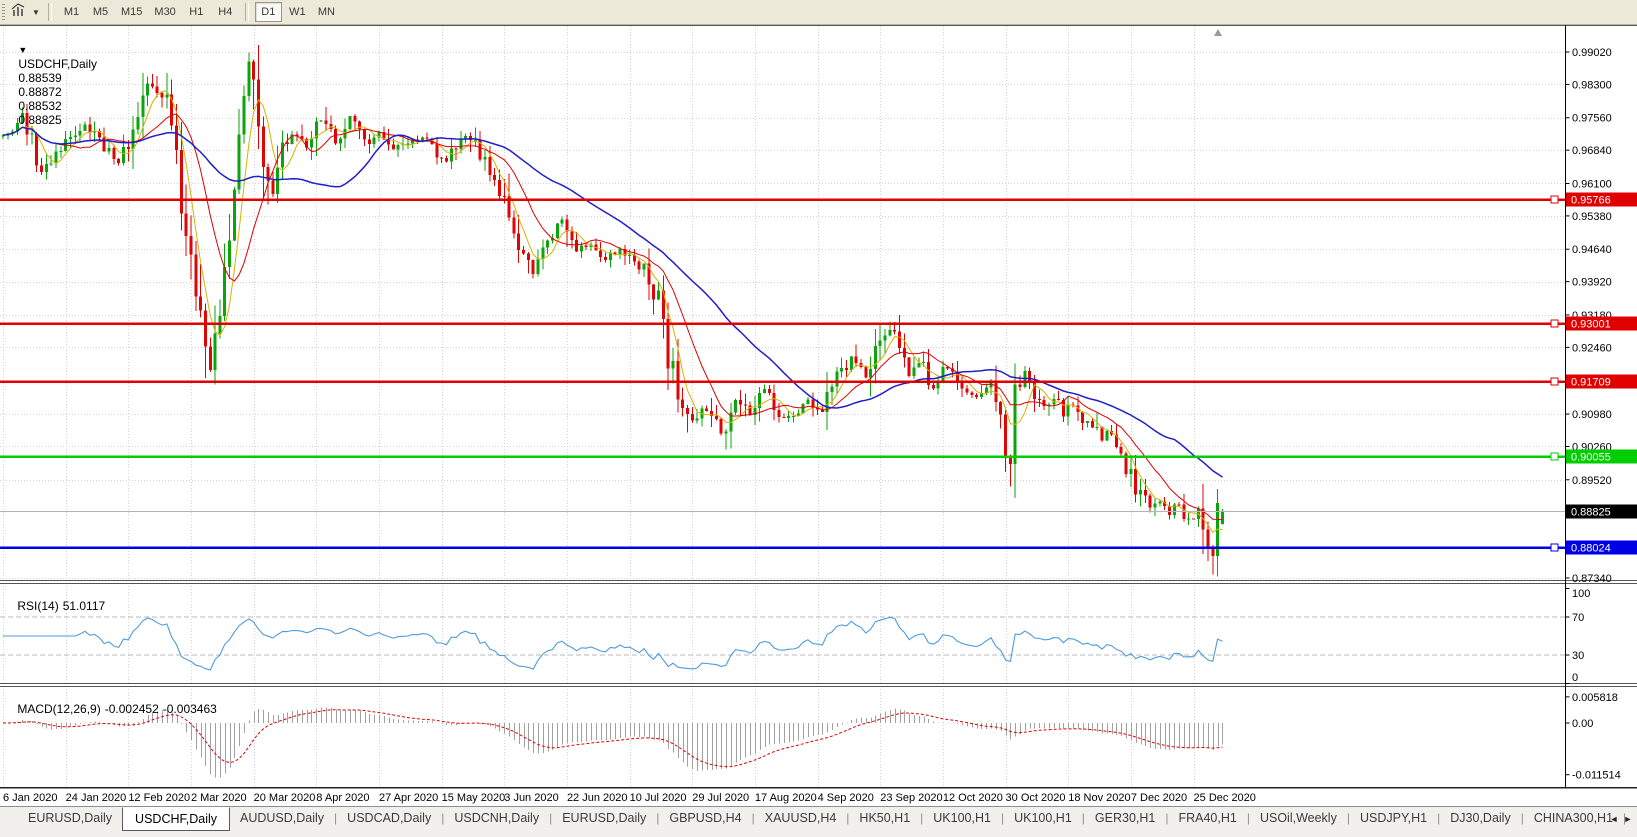 The image size is (1637, 837). Describe the element at coordinates (658, 798) in the screenshot. I see `svg-text: 10 Jul 2020` at that location.